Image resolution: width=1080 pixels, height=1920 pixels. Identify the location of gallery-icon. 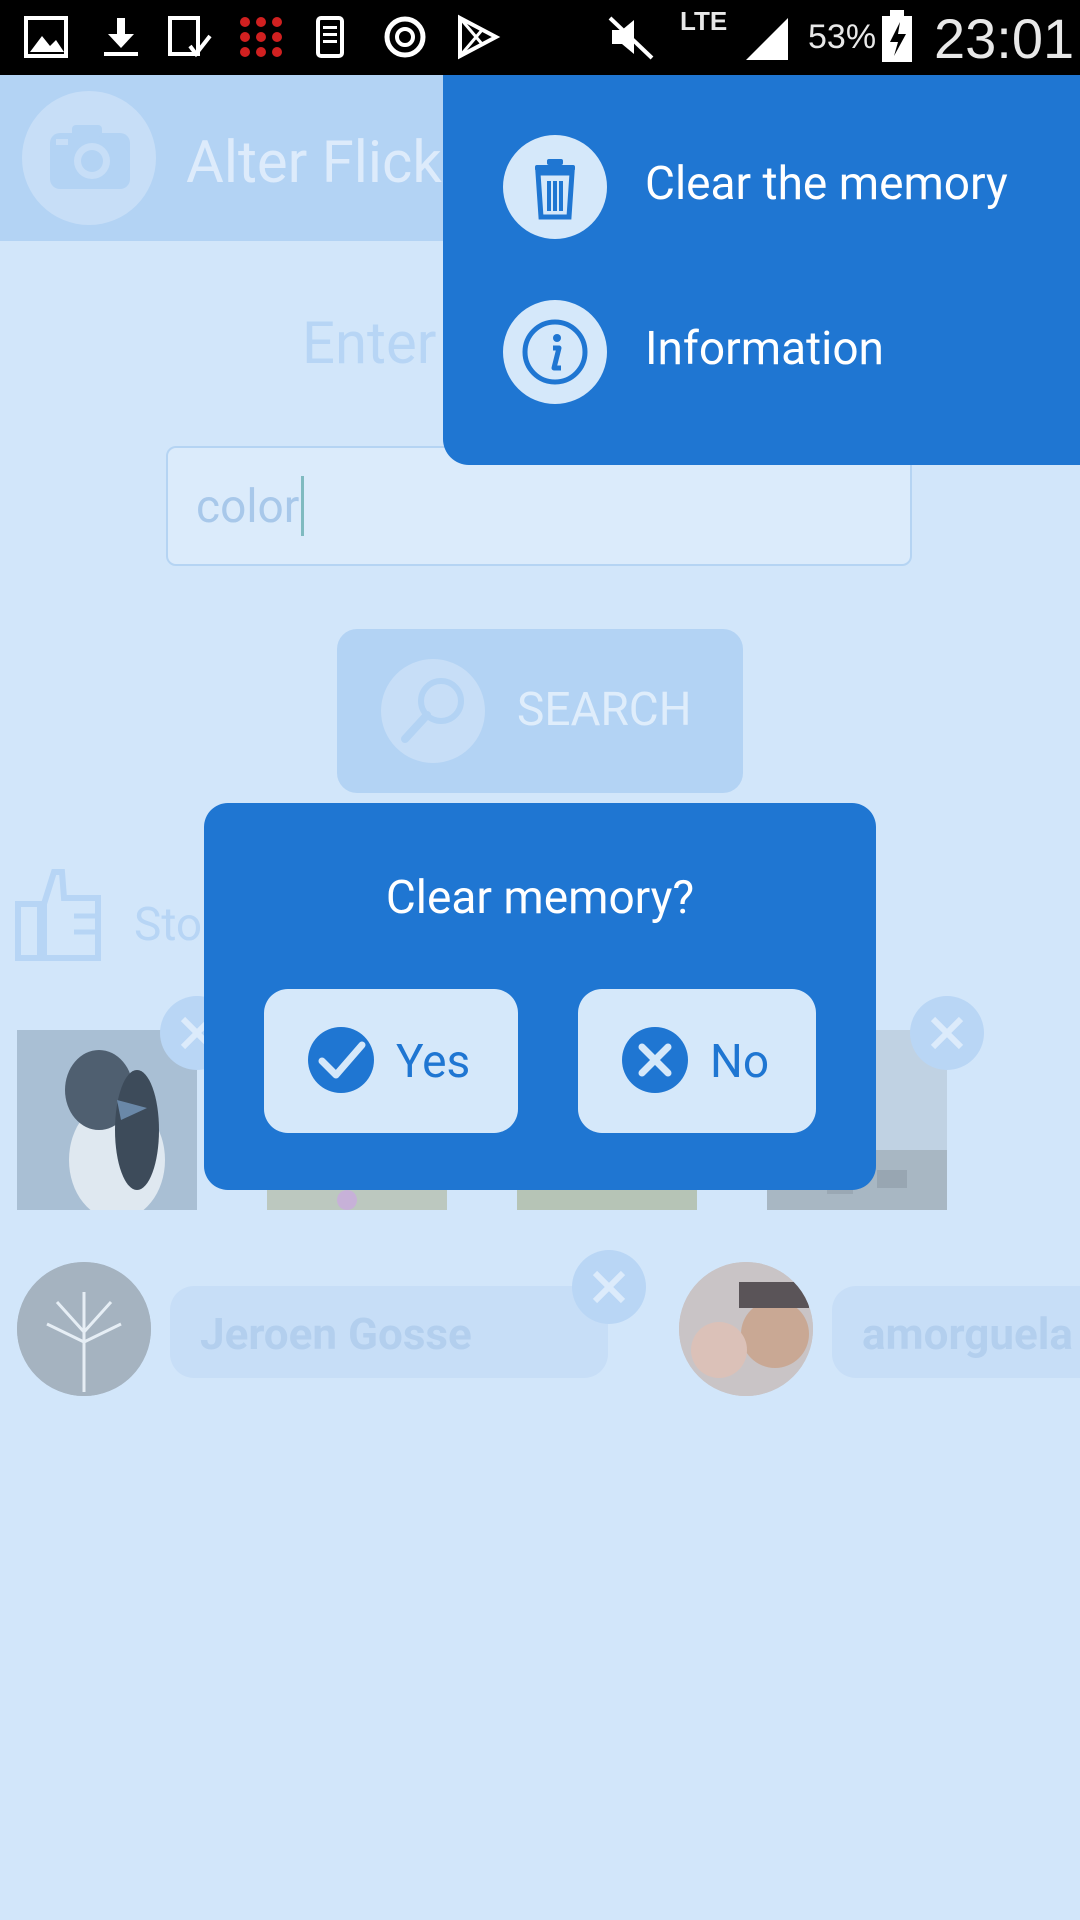
(46, 37).